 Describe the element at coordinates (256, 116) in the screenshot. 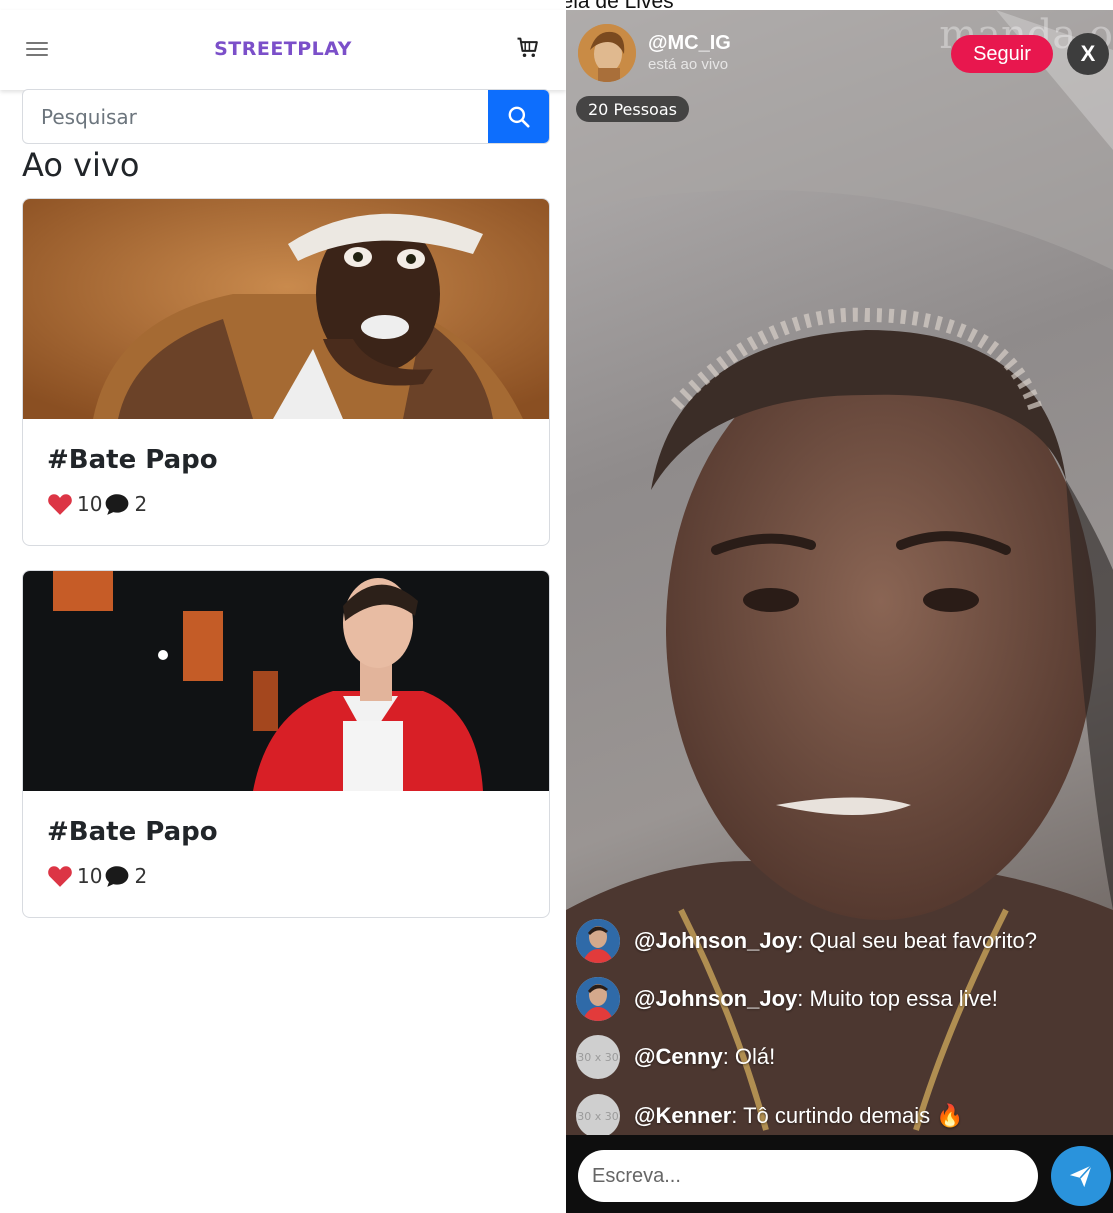

I see `search-input` at that location.